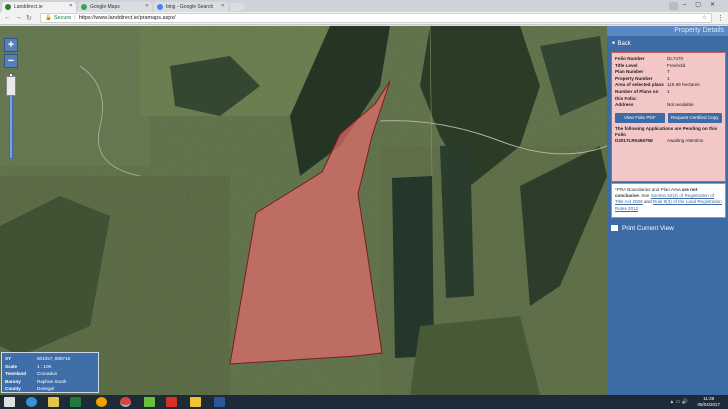 Image resolution: width=728 pixels, height=409 pixels. What do you see at coordinates (648, 228) in the screenshot?
I see `print-label: Print Current View` at bounding box center [648, 228].